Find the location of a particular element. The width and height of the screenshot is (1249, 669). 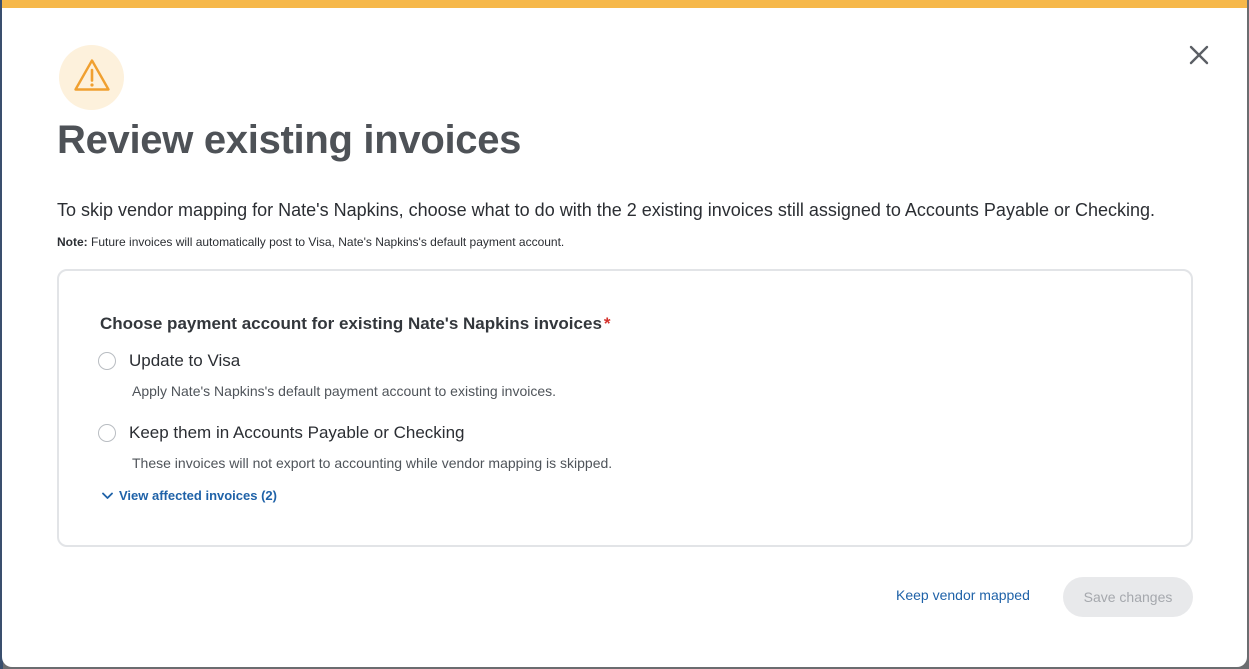

radio-update-to-visa is located at coordinates (107, 361).